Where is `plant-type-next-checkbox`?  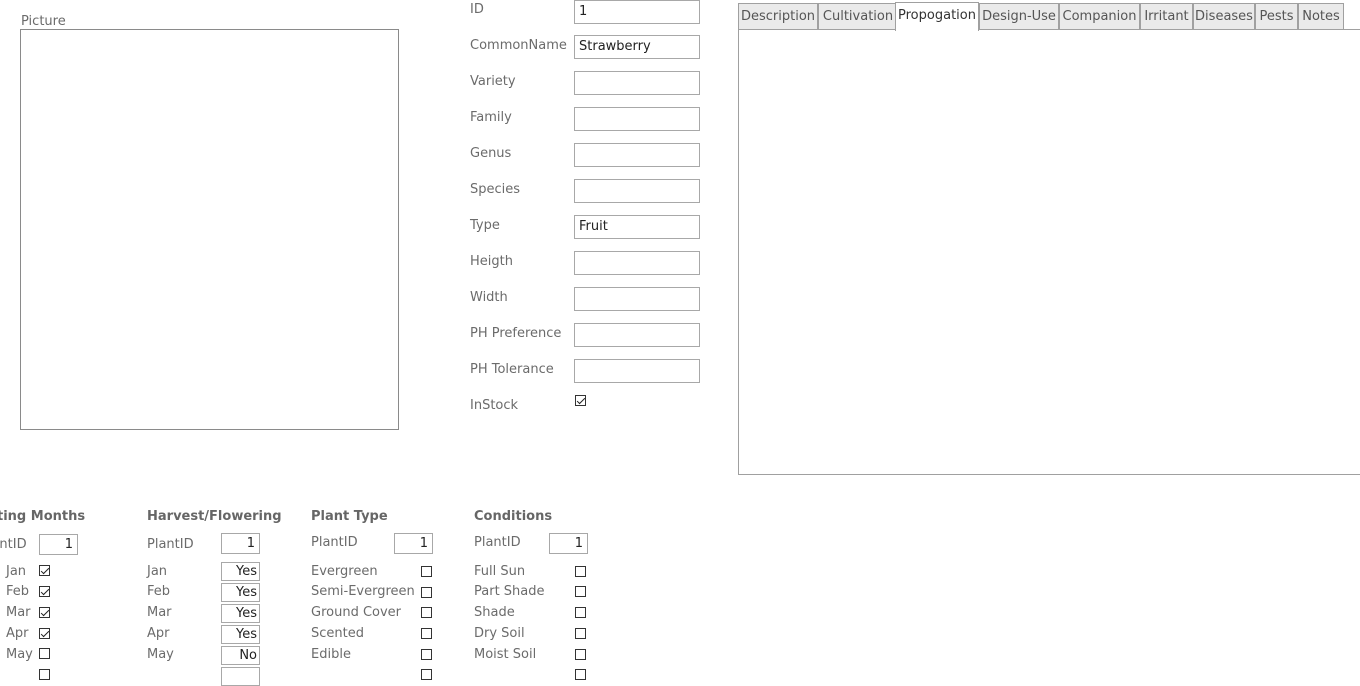
plant-type-next-checkbox is located at coordinates (426, 674).